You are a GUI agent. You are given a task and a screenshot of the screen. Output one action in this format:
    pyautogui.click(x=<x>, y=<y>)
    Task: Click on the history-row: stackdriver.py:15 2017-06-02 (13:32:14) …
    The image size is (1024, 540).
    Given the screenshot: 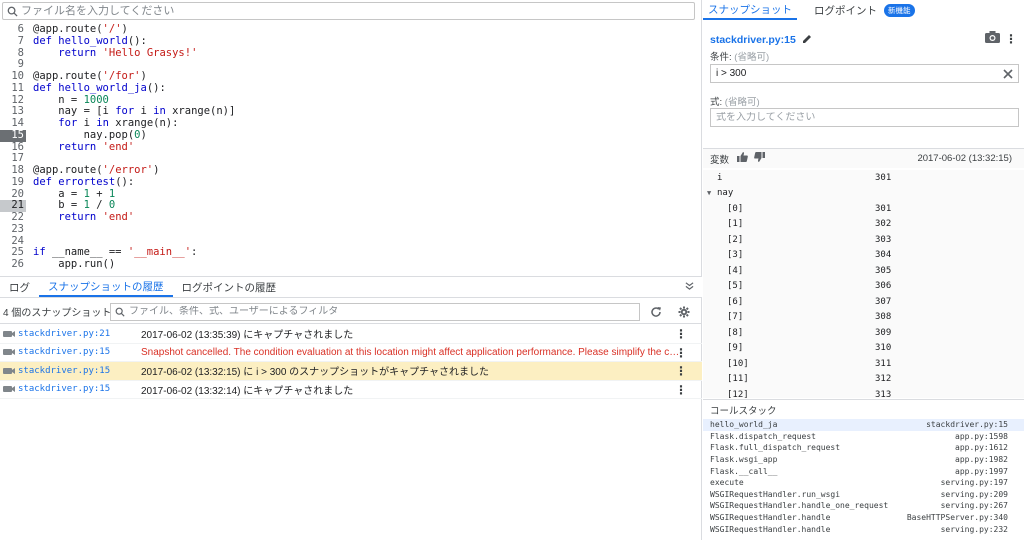 What is the action you would take?
    pyautogui.click(x=351, y=390)
    